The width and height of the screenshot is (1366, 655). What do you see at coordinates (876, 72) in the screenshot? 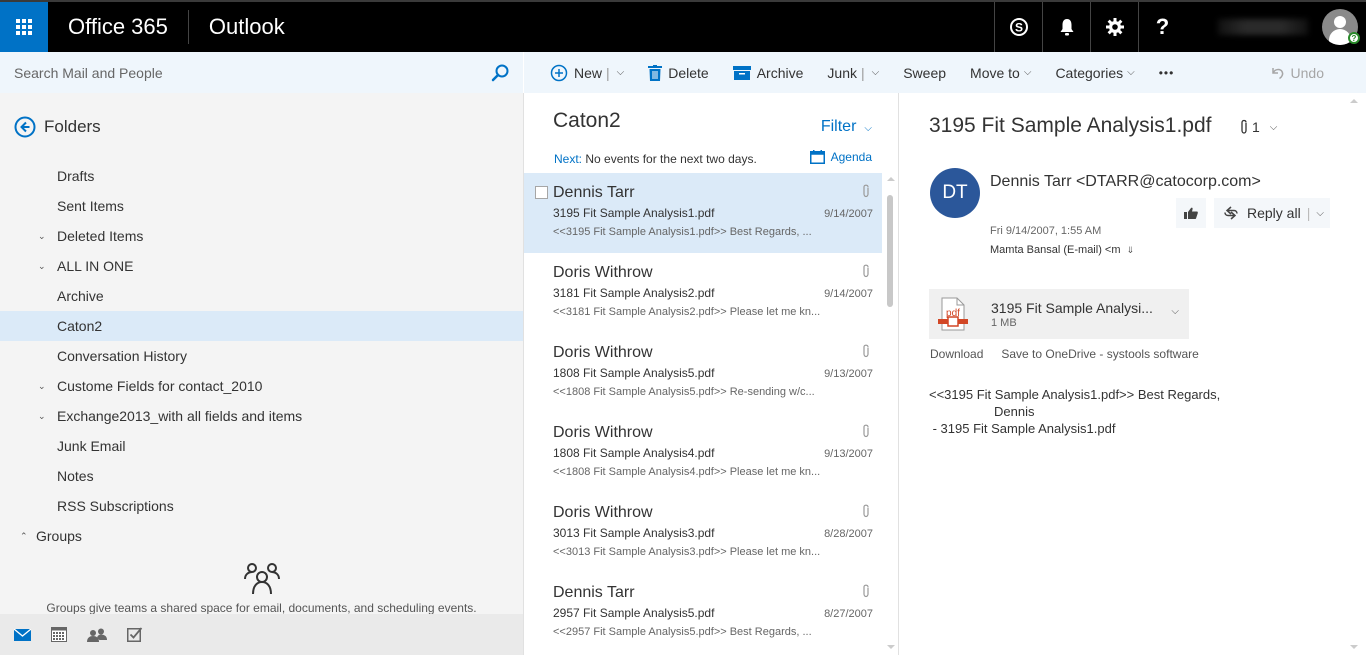
I see `junk-dropdown-chevron-icon: ⌵` at bounding box center [876, 72].